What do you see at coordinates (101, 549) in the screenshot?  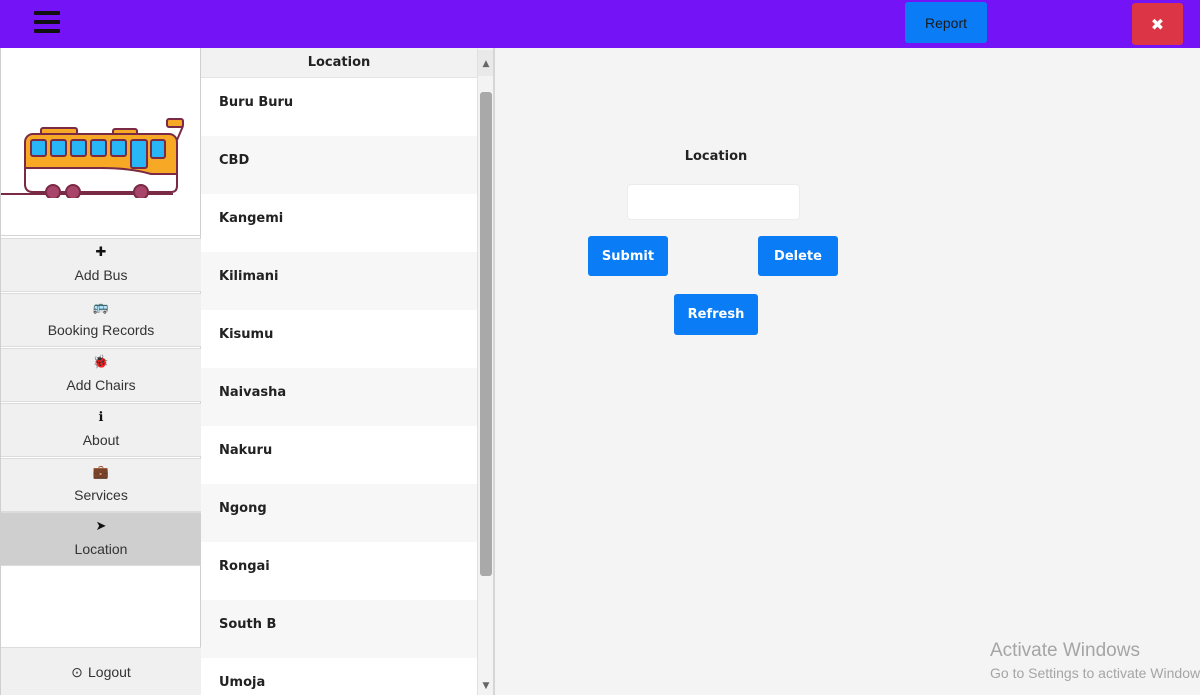 I see `sidebar-item-label: Location` at bounding box center [101, 549].